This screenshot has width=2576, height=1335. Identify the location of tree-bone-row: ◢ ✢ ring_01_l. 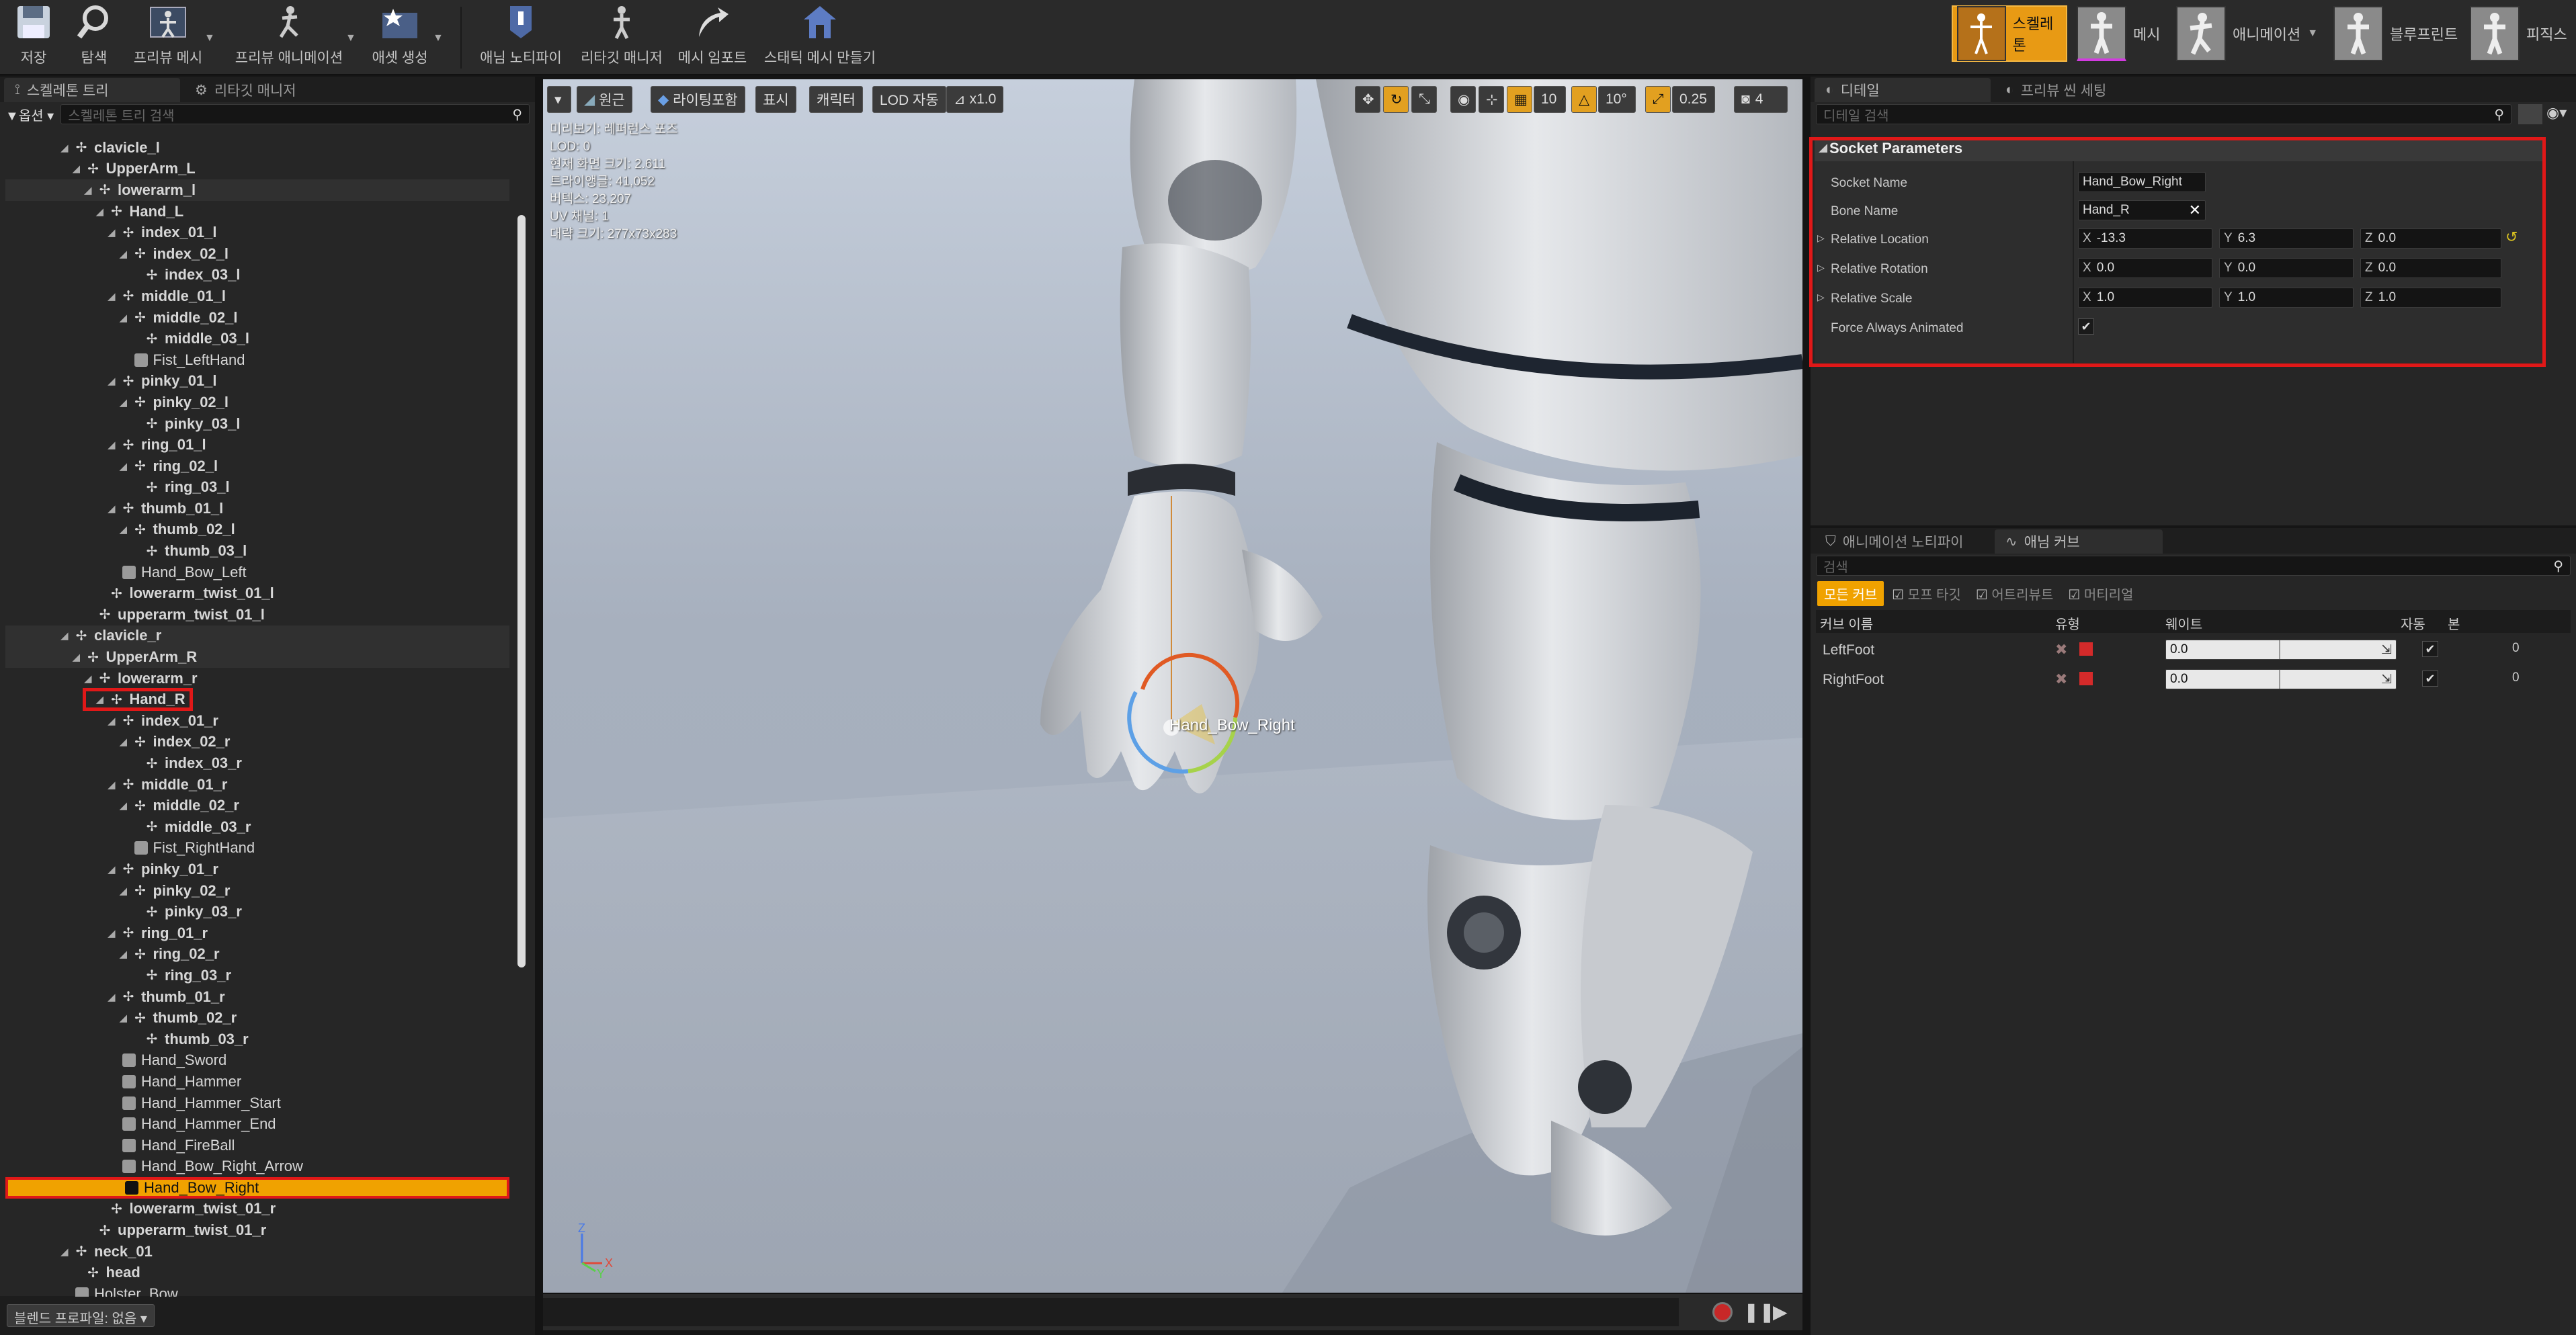
(257, 445).